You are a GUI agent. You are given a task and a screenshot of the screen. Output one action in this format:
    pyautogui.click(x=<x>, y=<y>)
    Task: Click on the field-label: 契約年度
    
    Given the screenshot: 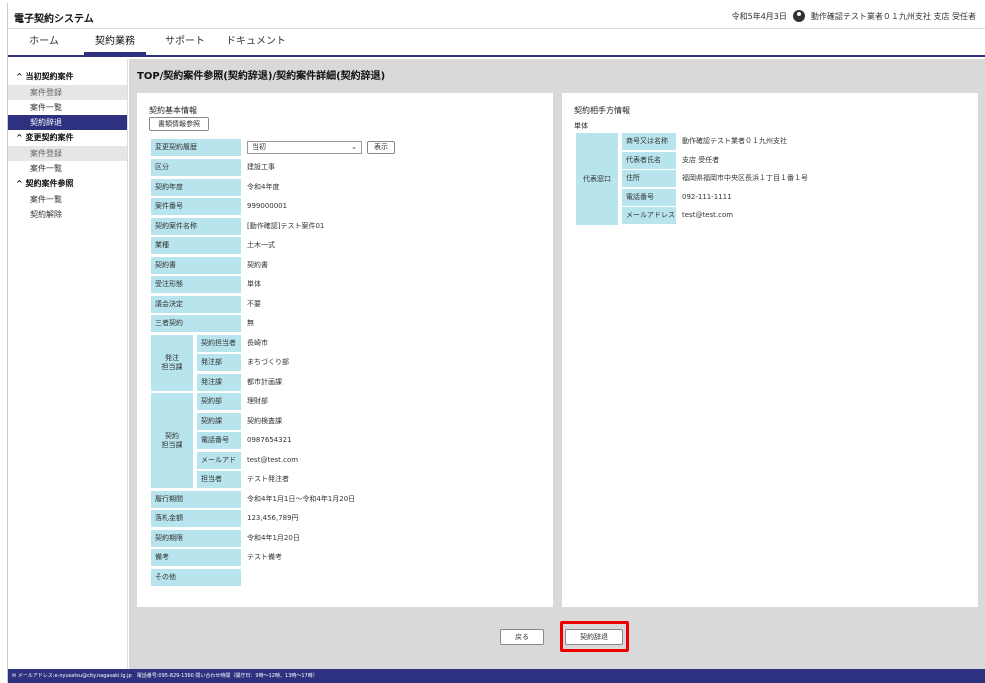 What is the action you would take?
    pyautogui.click(x=196, y=187)
    